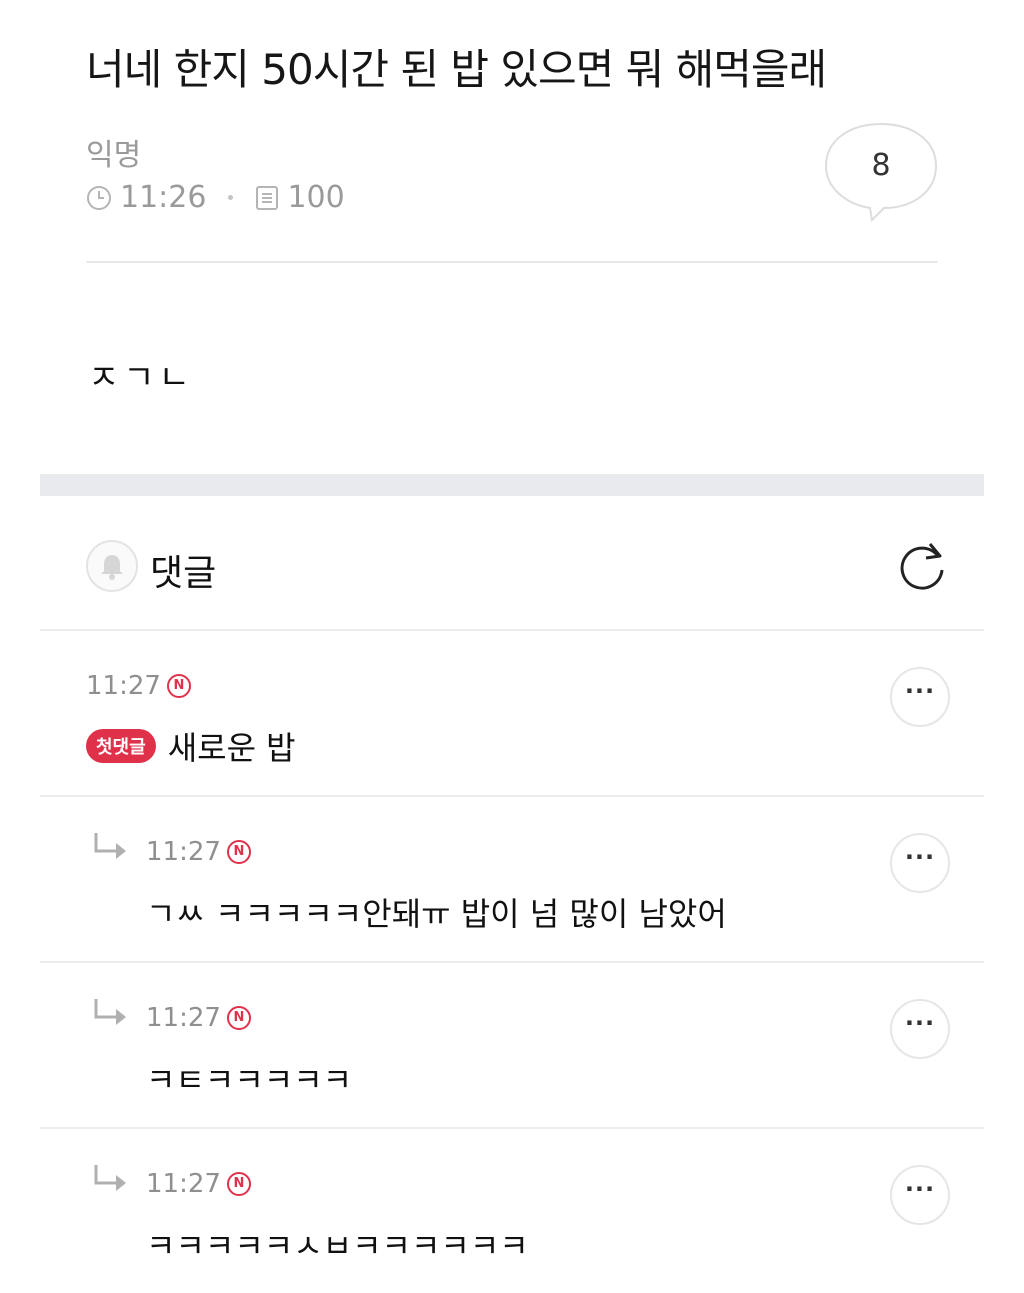  What do you see at coordinates (231, 197) in the screenshot?
I see `meta-separator` at bounding box center [231, 197].